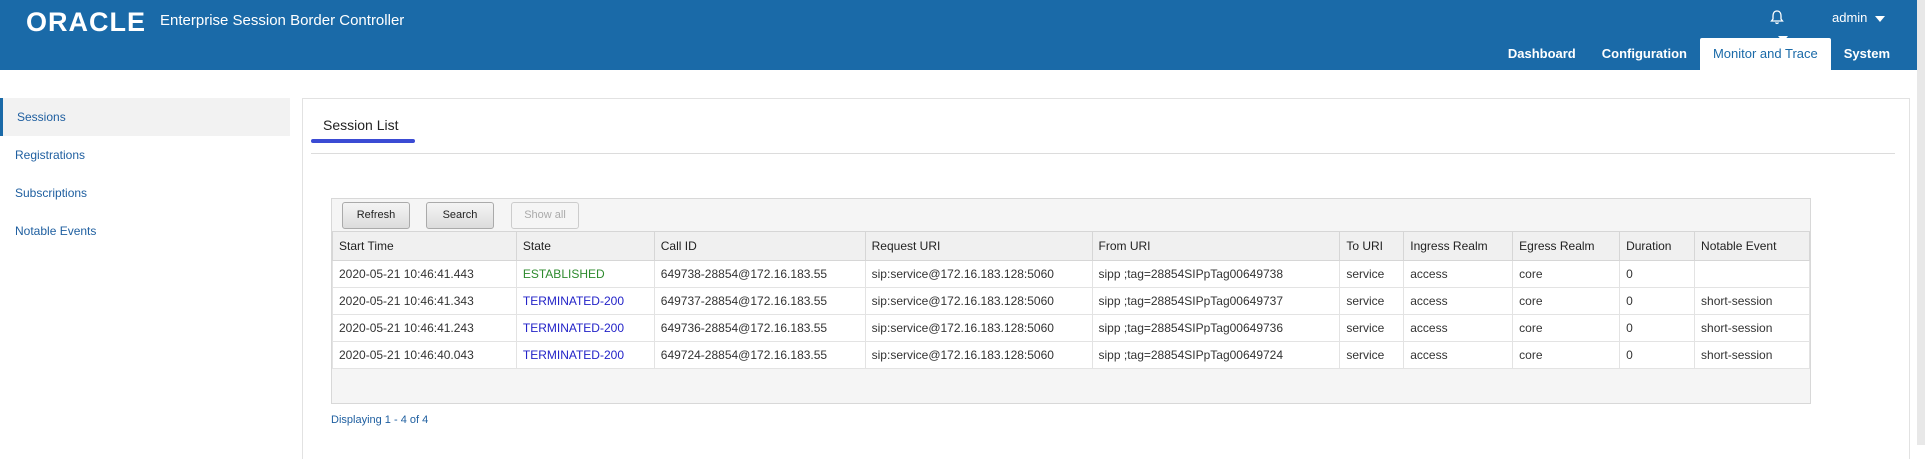  I want to click on column-header-egress-realm: Egress Realm, so click(1566, 246).